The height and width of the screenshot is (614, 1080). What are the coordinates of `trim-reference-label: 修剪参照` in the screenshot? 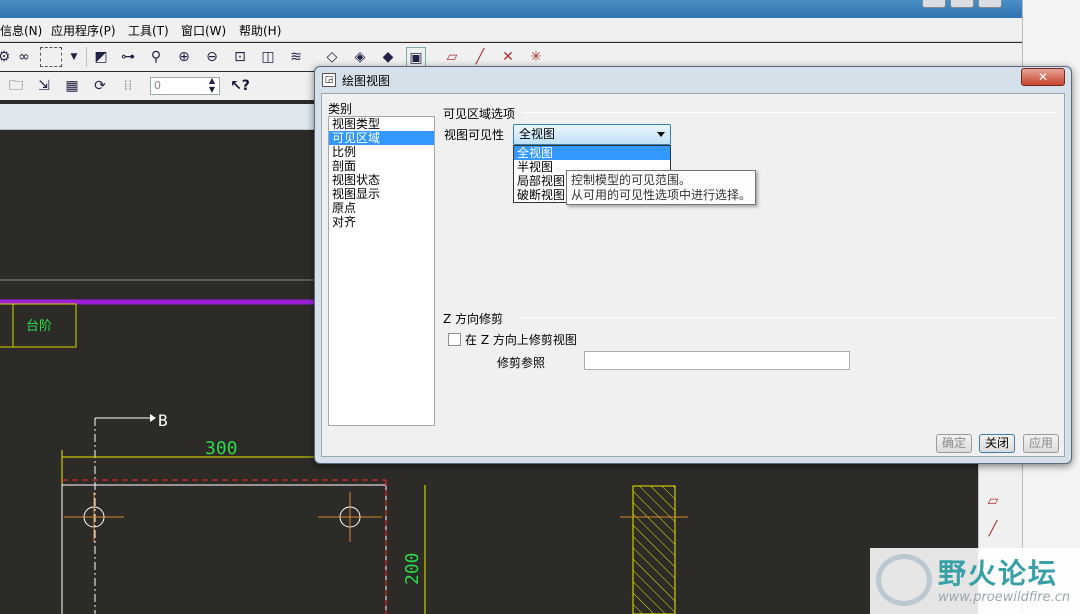 It's located at (521, 363).